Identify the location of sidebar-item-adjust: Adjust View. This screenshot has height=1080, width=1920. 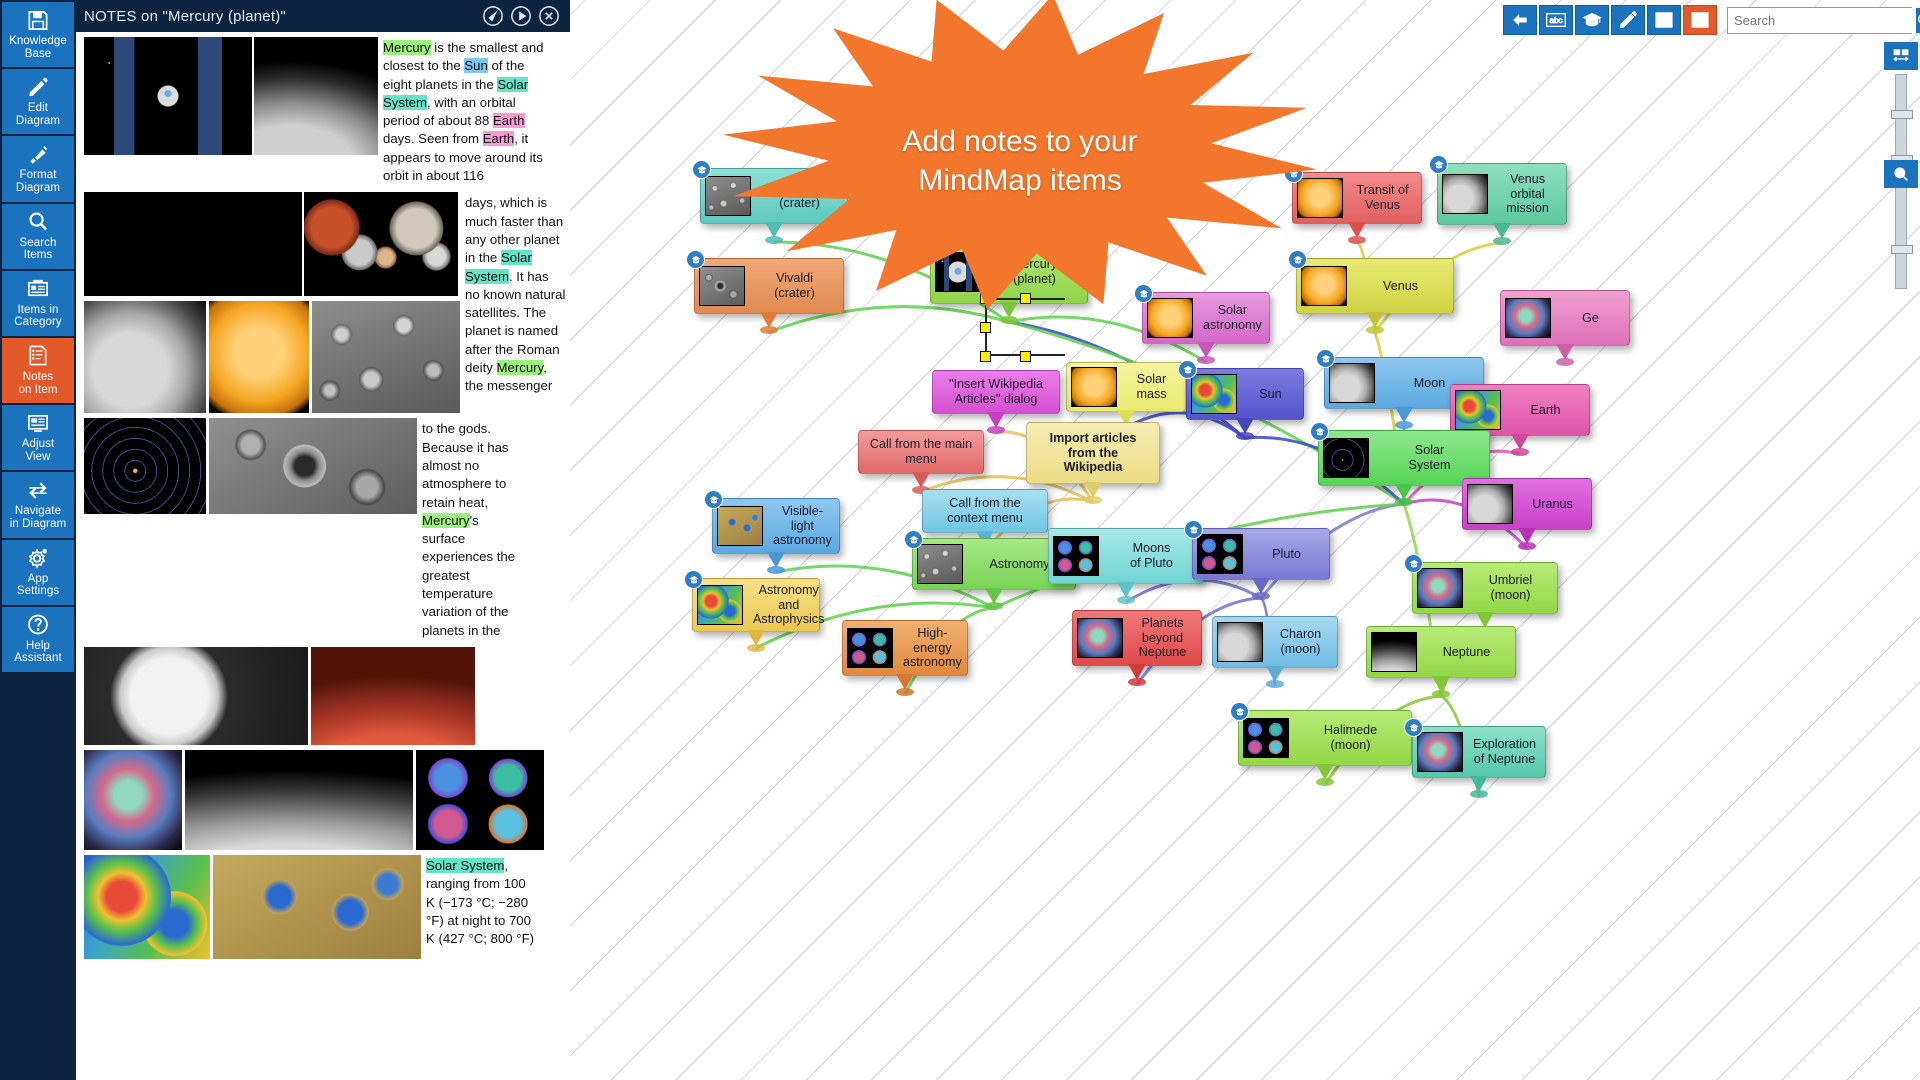
(38, 438).